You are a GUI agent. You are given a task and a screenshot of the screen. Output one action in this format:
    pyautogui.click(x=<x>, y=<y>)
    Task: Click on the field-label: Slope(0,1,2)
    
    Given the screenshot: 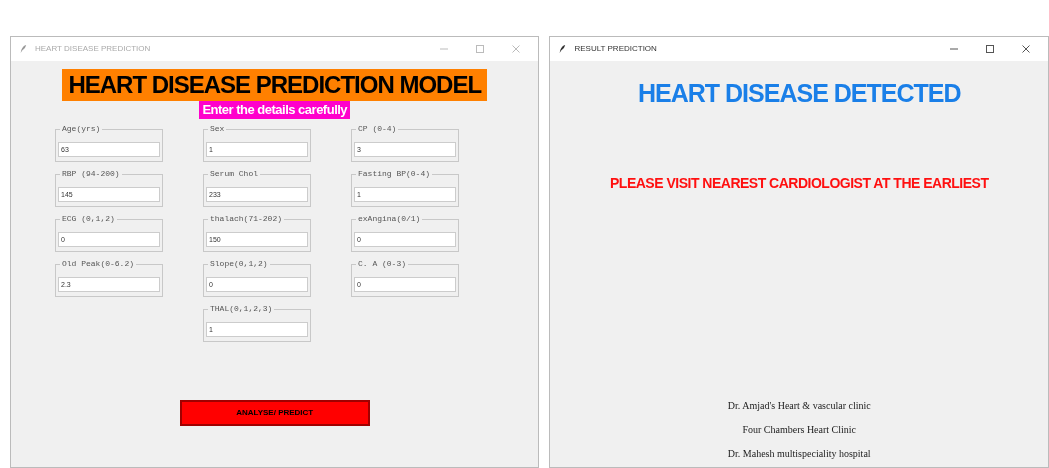 What is the action you would take?
    pyautogui.click(x=239, y=264)
    